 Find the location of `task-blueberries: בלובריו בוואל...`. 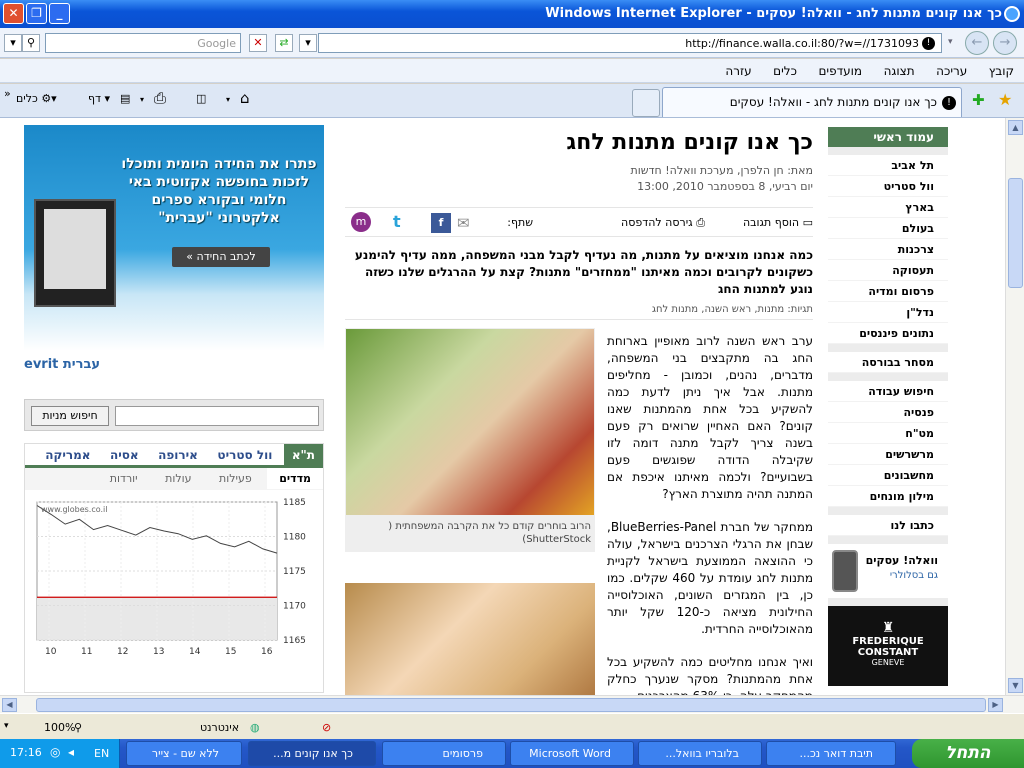

task-blueberries: בלובריו בוואל... is located at coordinates (700, 753).